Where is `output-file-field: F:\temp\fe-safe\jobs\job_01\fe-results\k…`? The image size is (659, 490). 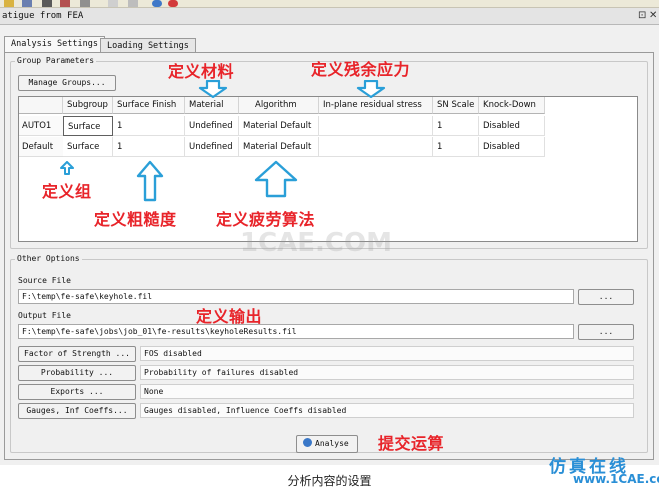
output-file-field: F:\temp\fe-safe\jobs\job_01\fe-results\k… is located at coordinates (296, 331).